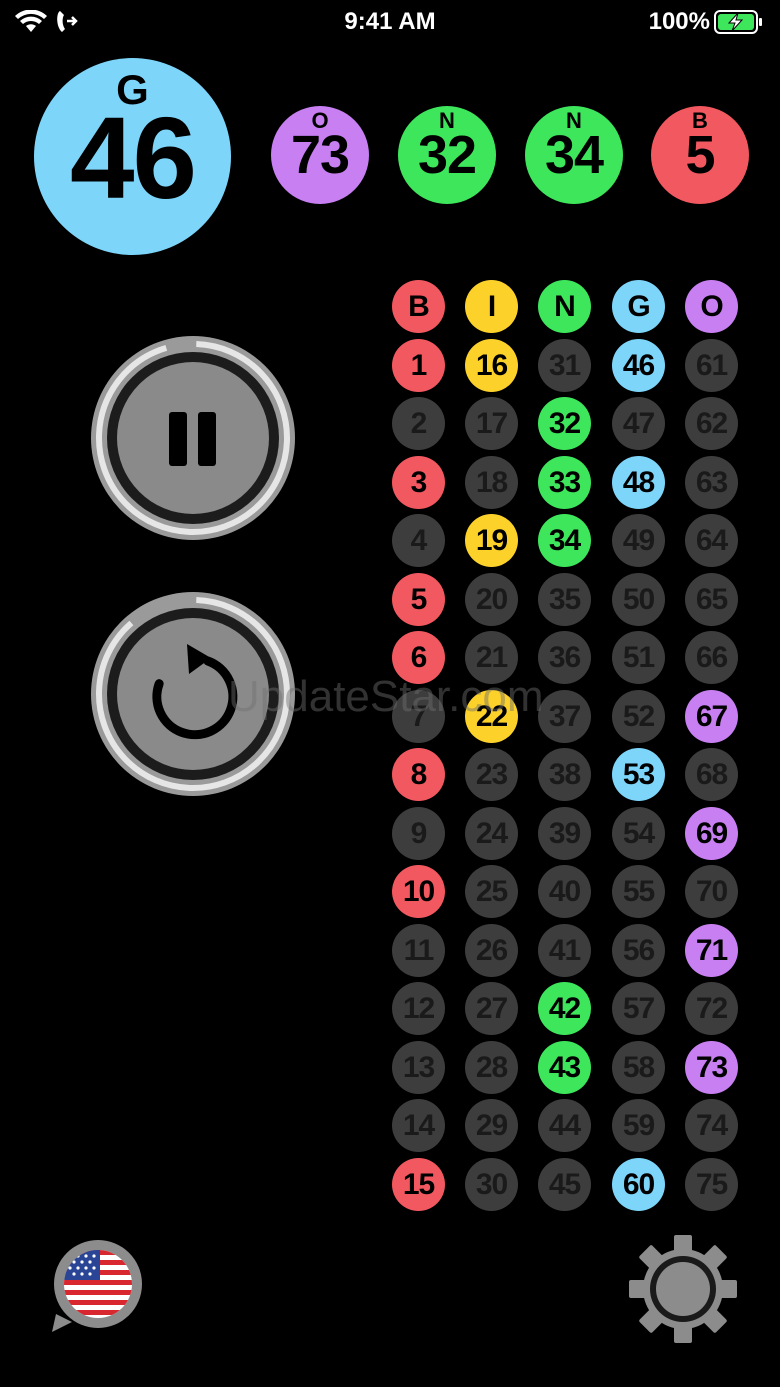  I want to click on battery-percent: 100%, so click(679, 21).